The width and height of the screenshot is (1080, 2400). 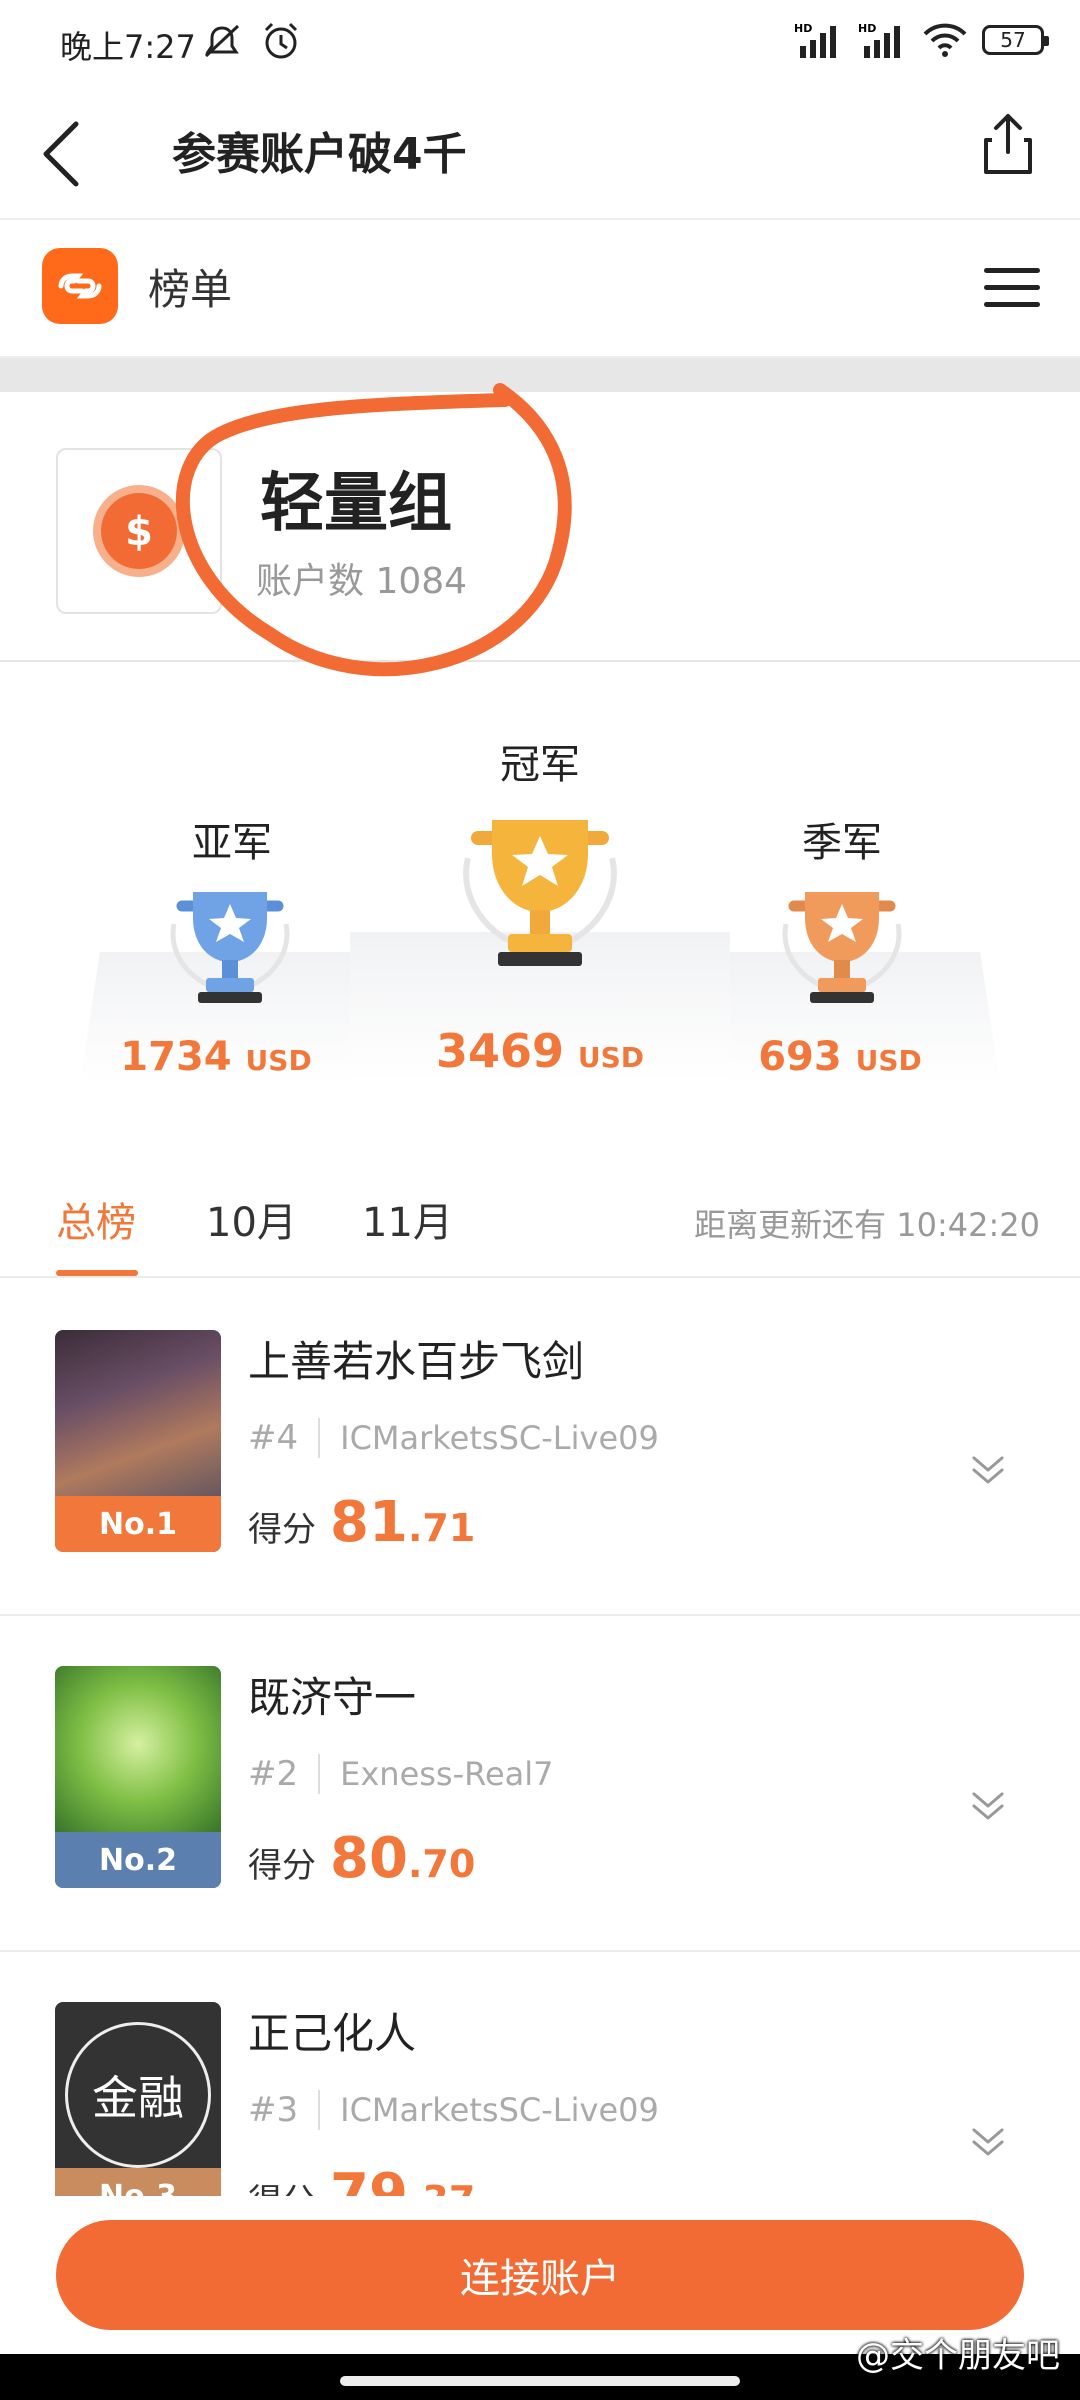 What do you see at coordinates (128, 47) in the screenshot?
I see `status-time: 晚上7:27` at bounding box center [128, 47].